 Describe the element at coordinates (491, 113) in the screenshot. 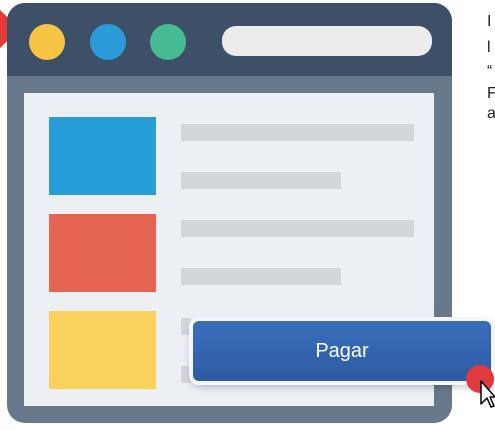

I see `cropped-caption-char: a` at that location.